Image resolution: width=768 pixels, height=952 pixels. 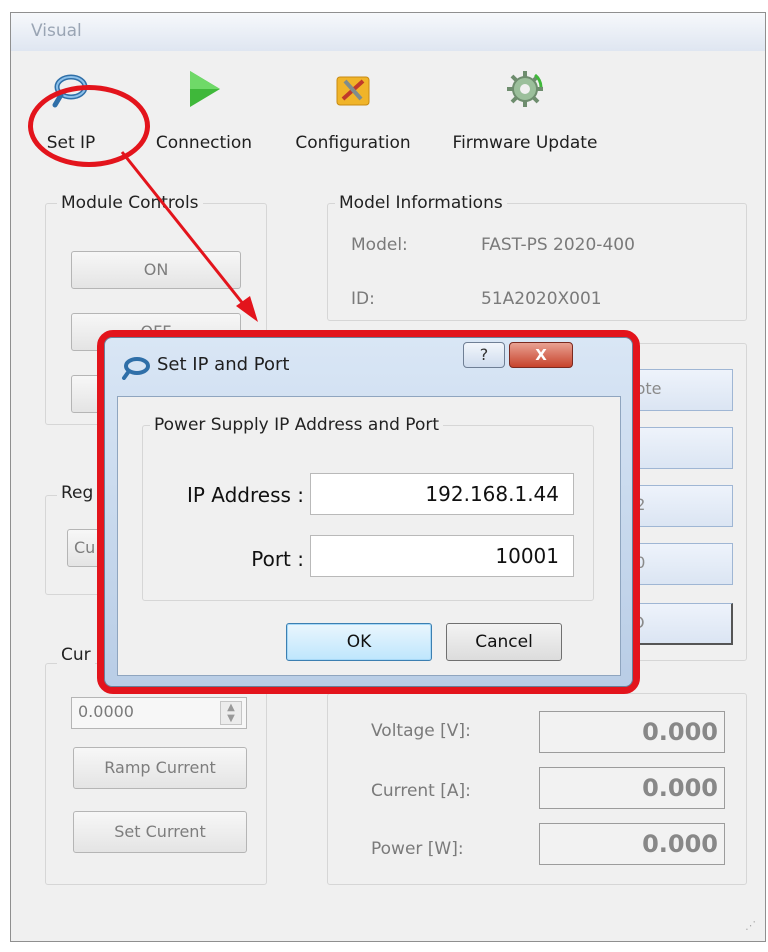 I want to click on firmware-update-label: Firmware Update, so click(x=525, y=143).